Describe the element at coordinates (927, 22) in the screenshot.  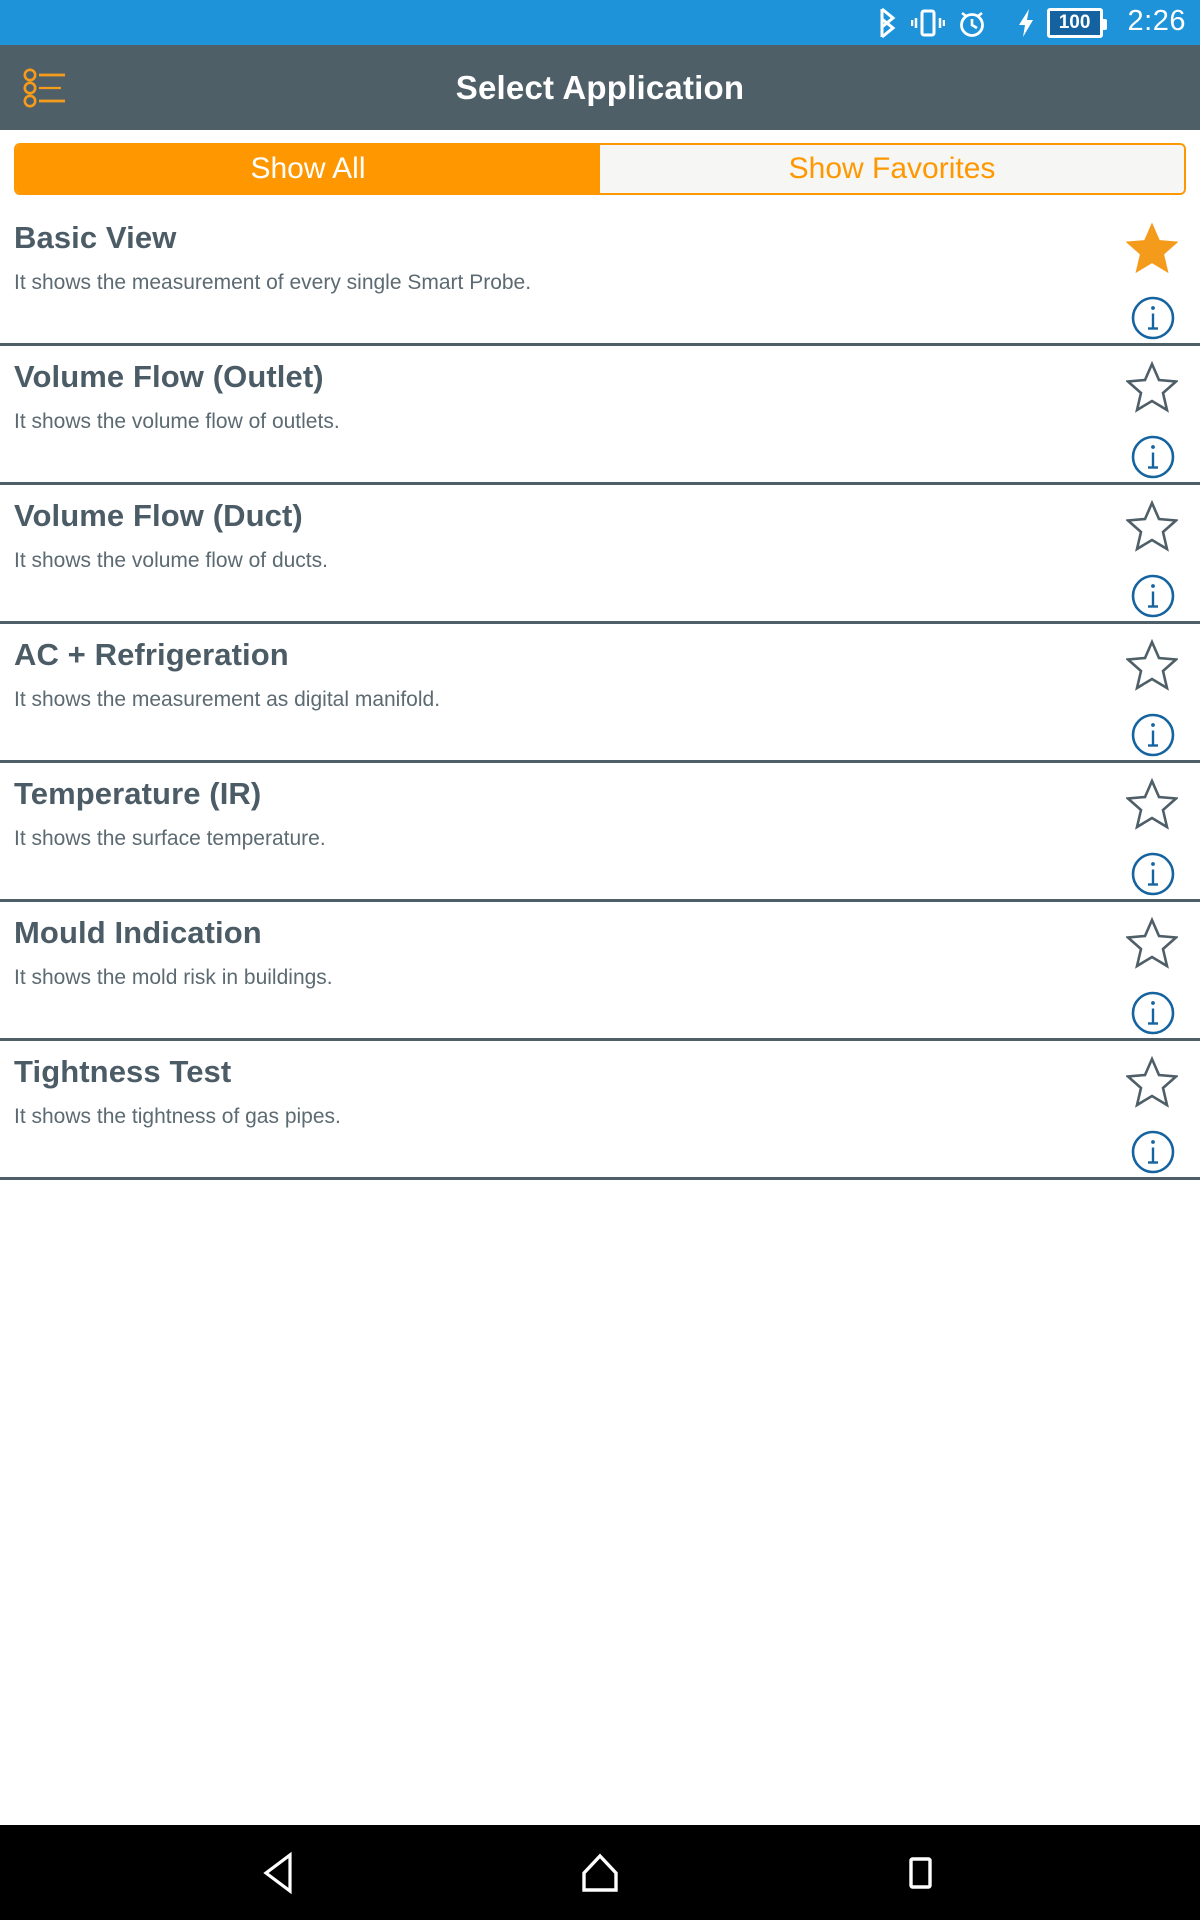
I see `vibrate-icon` at that location.